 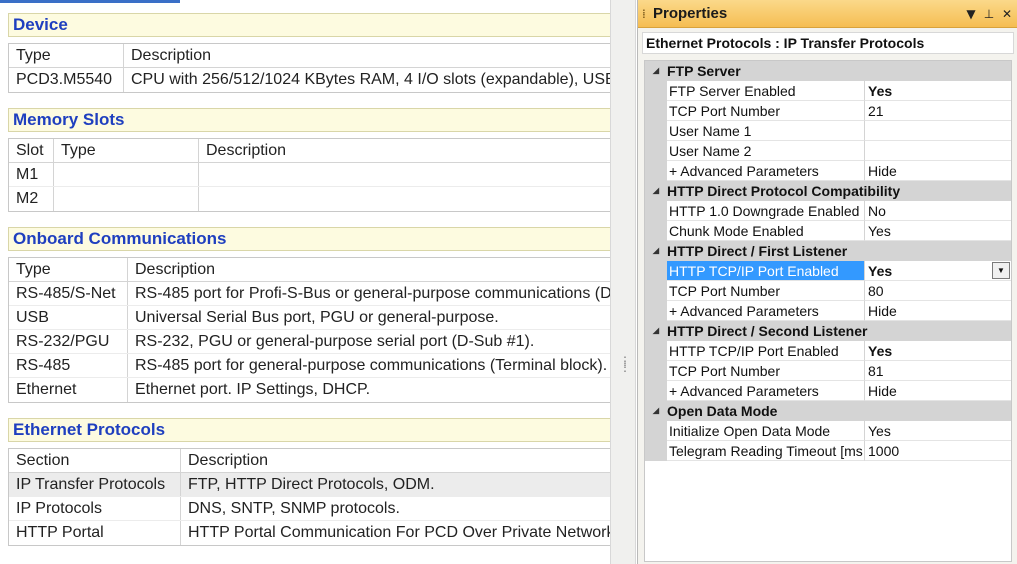 What do you see at coordinates (309, 430) in the screenshot?
I see `ethernet-protocols-section-title: Ethernet Protocols` at bounding box center [309, 430].